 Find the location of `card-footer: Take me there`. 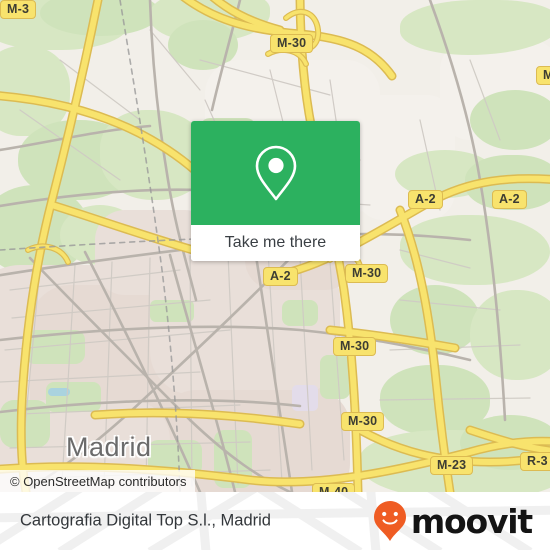

card-footer: Take me there is located at coordinates (275, 243).